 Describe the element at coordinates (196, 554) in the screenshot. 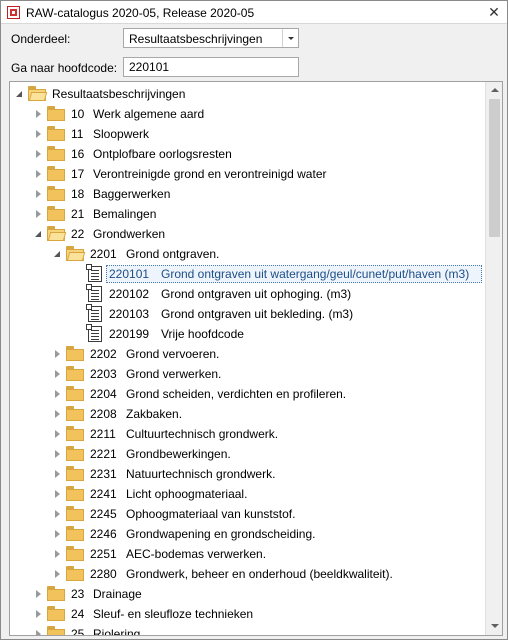

I see `tree-item-label: AEC-bodemas verwerken.` at that location.